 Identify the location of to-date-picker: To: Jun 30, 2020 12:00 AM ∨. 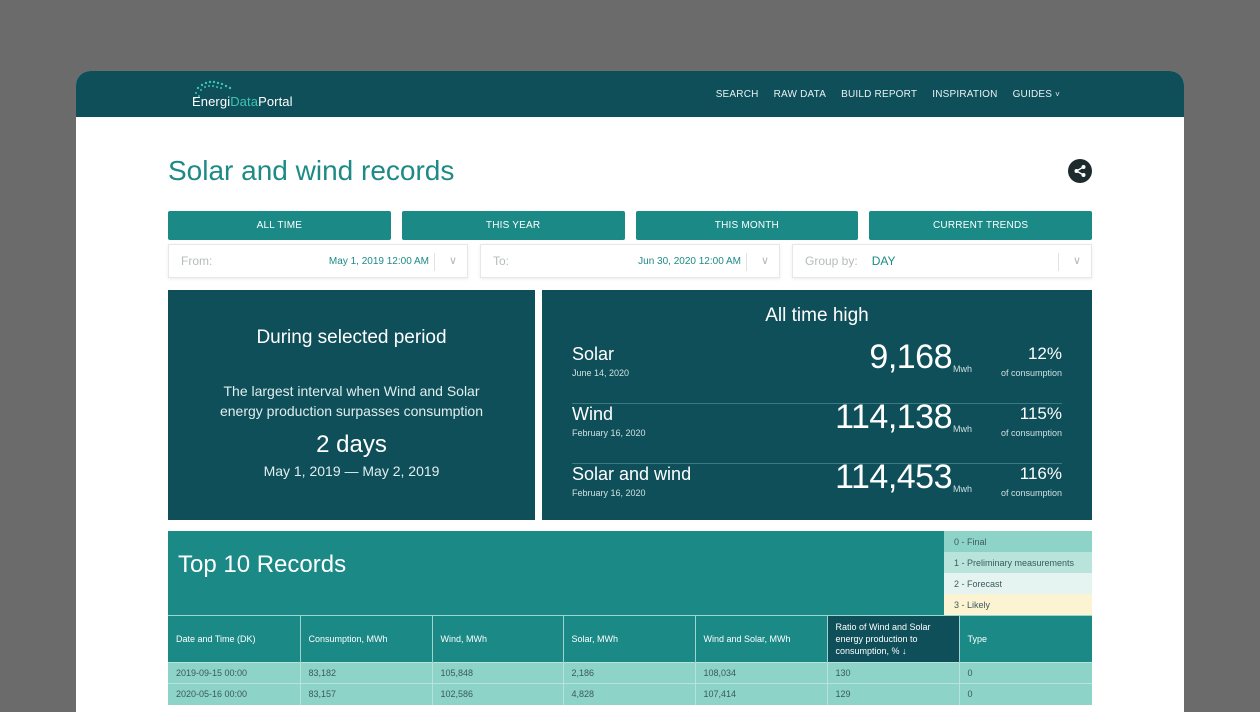
(630, 261).